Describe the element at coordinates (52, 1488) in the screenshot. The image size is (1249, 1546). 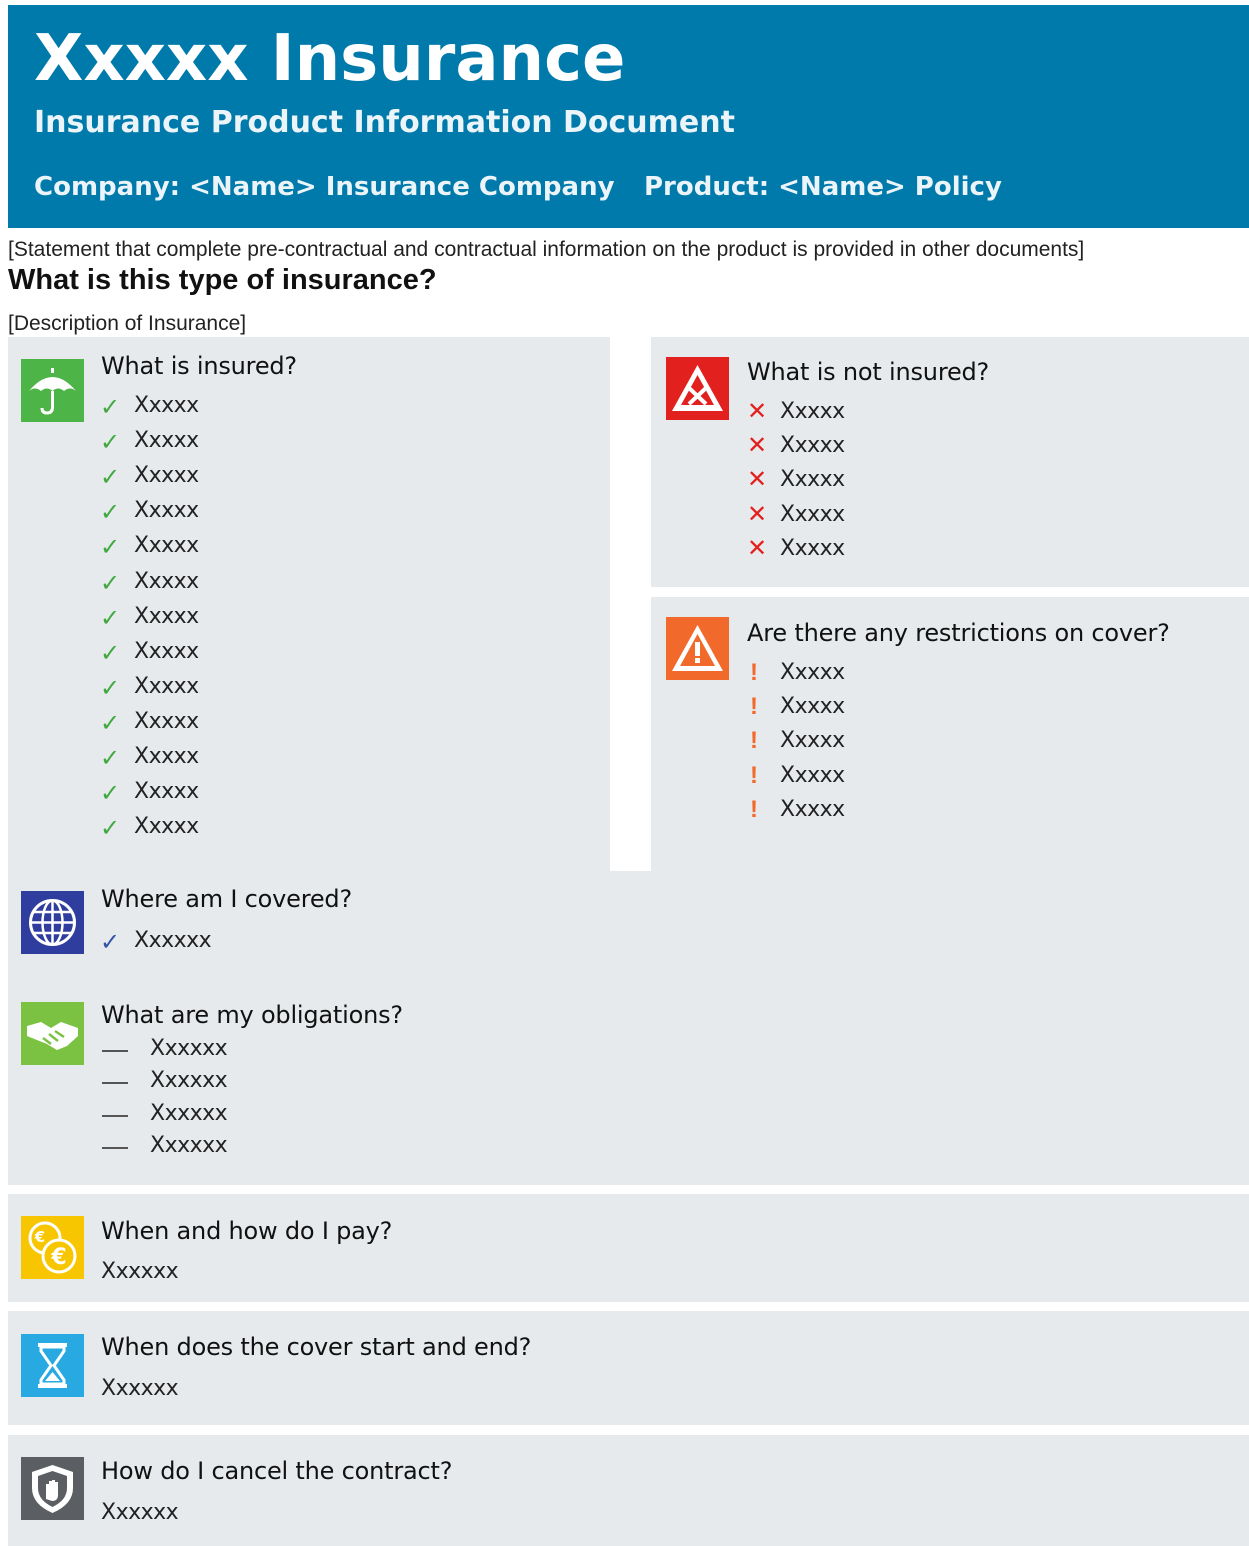
I see `shield-hand-icon` at that location.